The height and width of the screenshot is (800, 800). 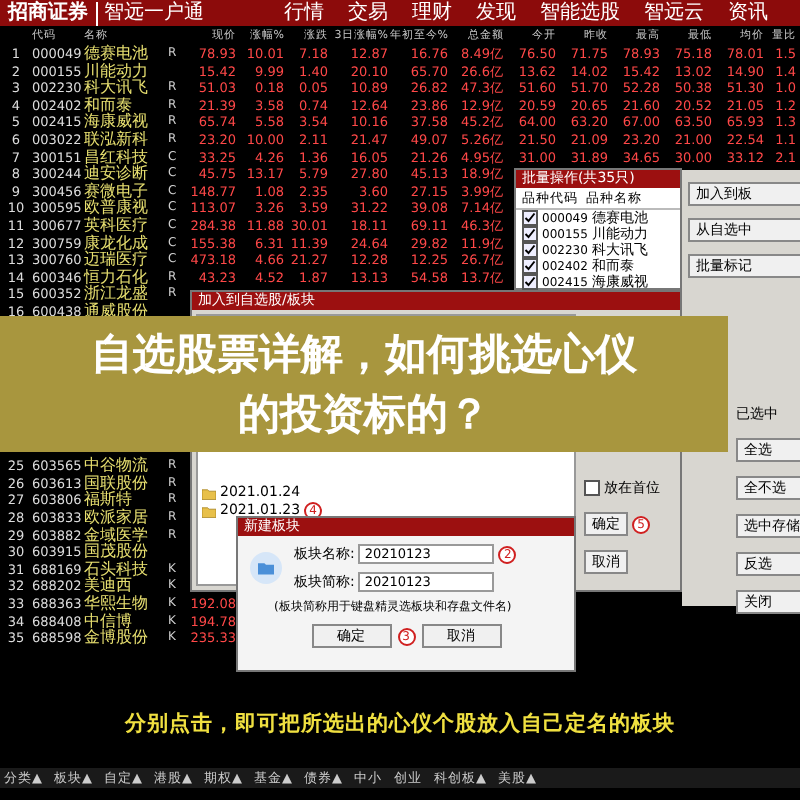 I want to click on folder-icon, so click(x=266, y=568).